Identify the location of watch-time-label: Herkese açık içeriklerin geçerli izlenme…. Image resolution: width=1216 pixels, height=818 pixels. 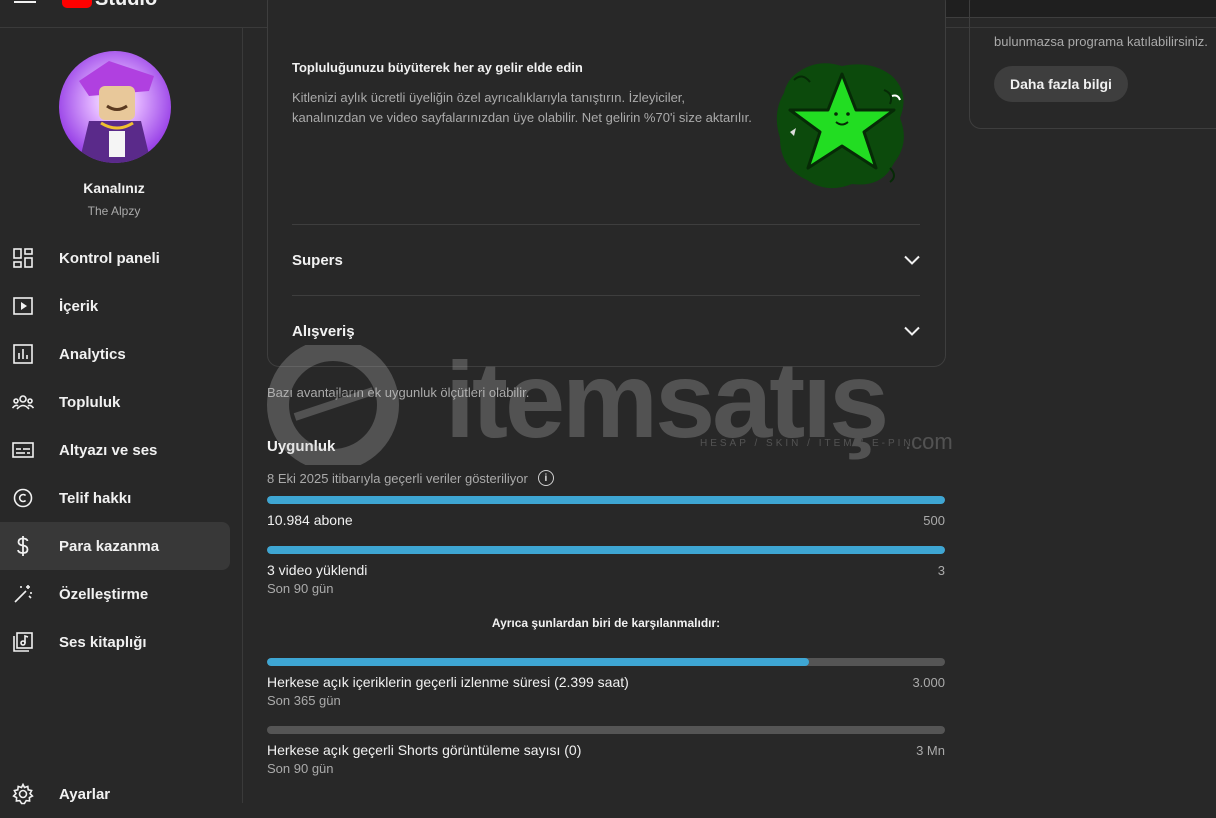
(448, 682).